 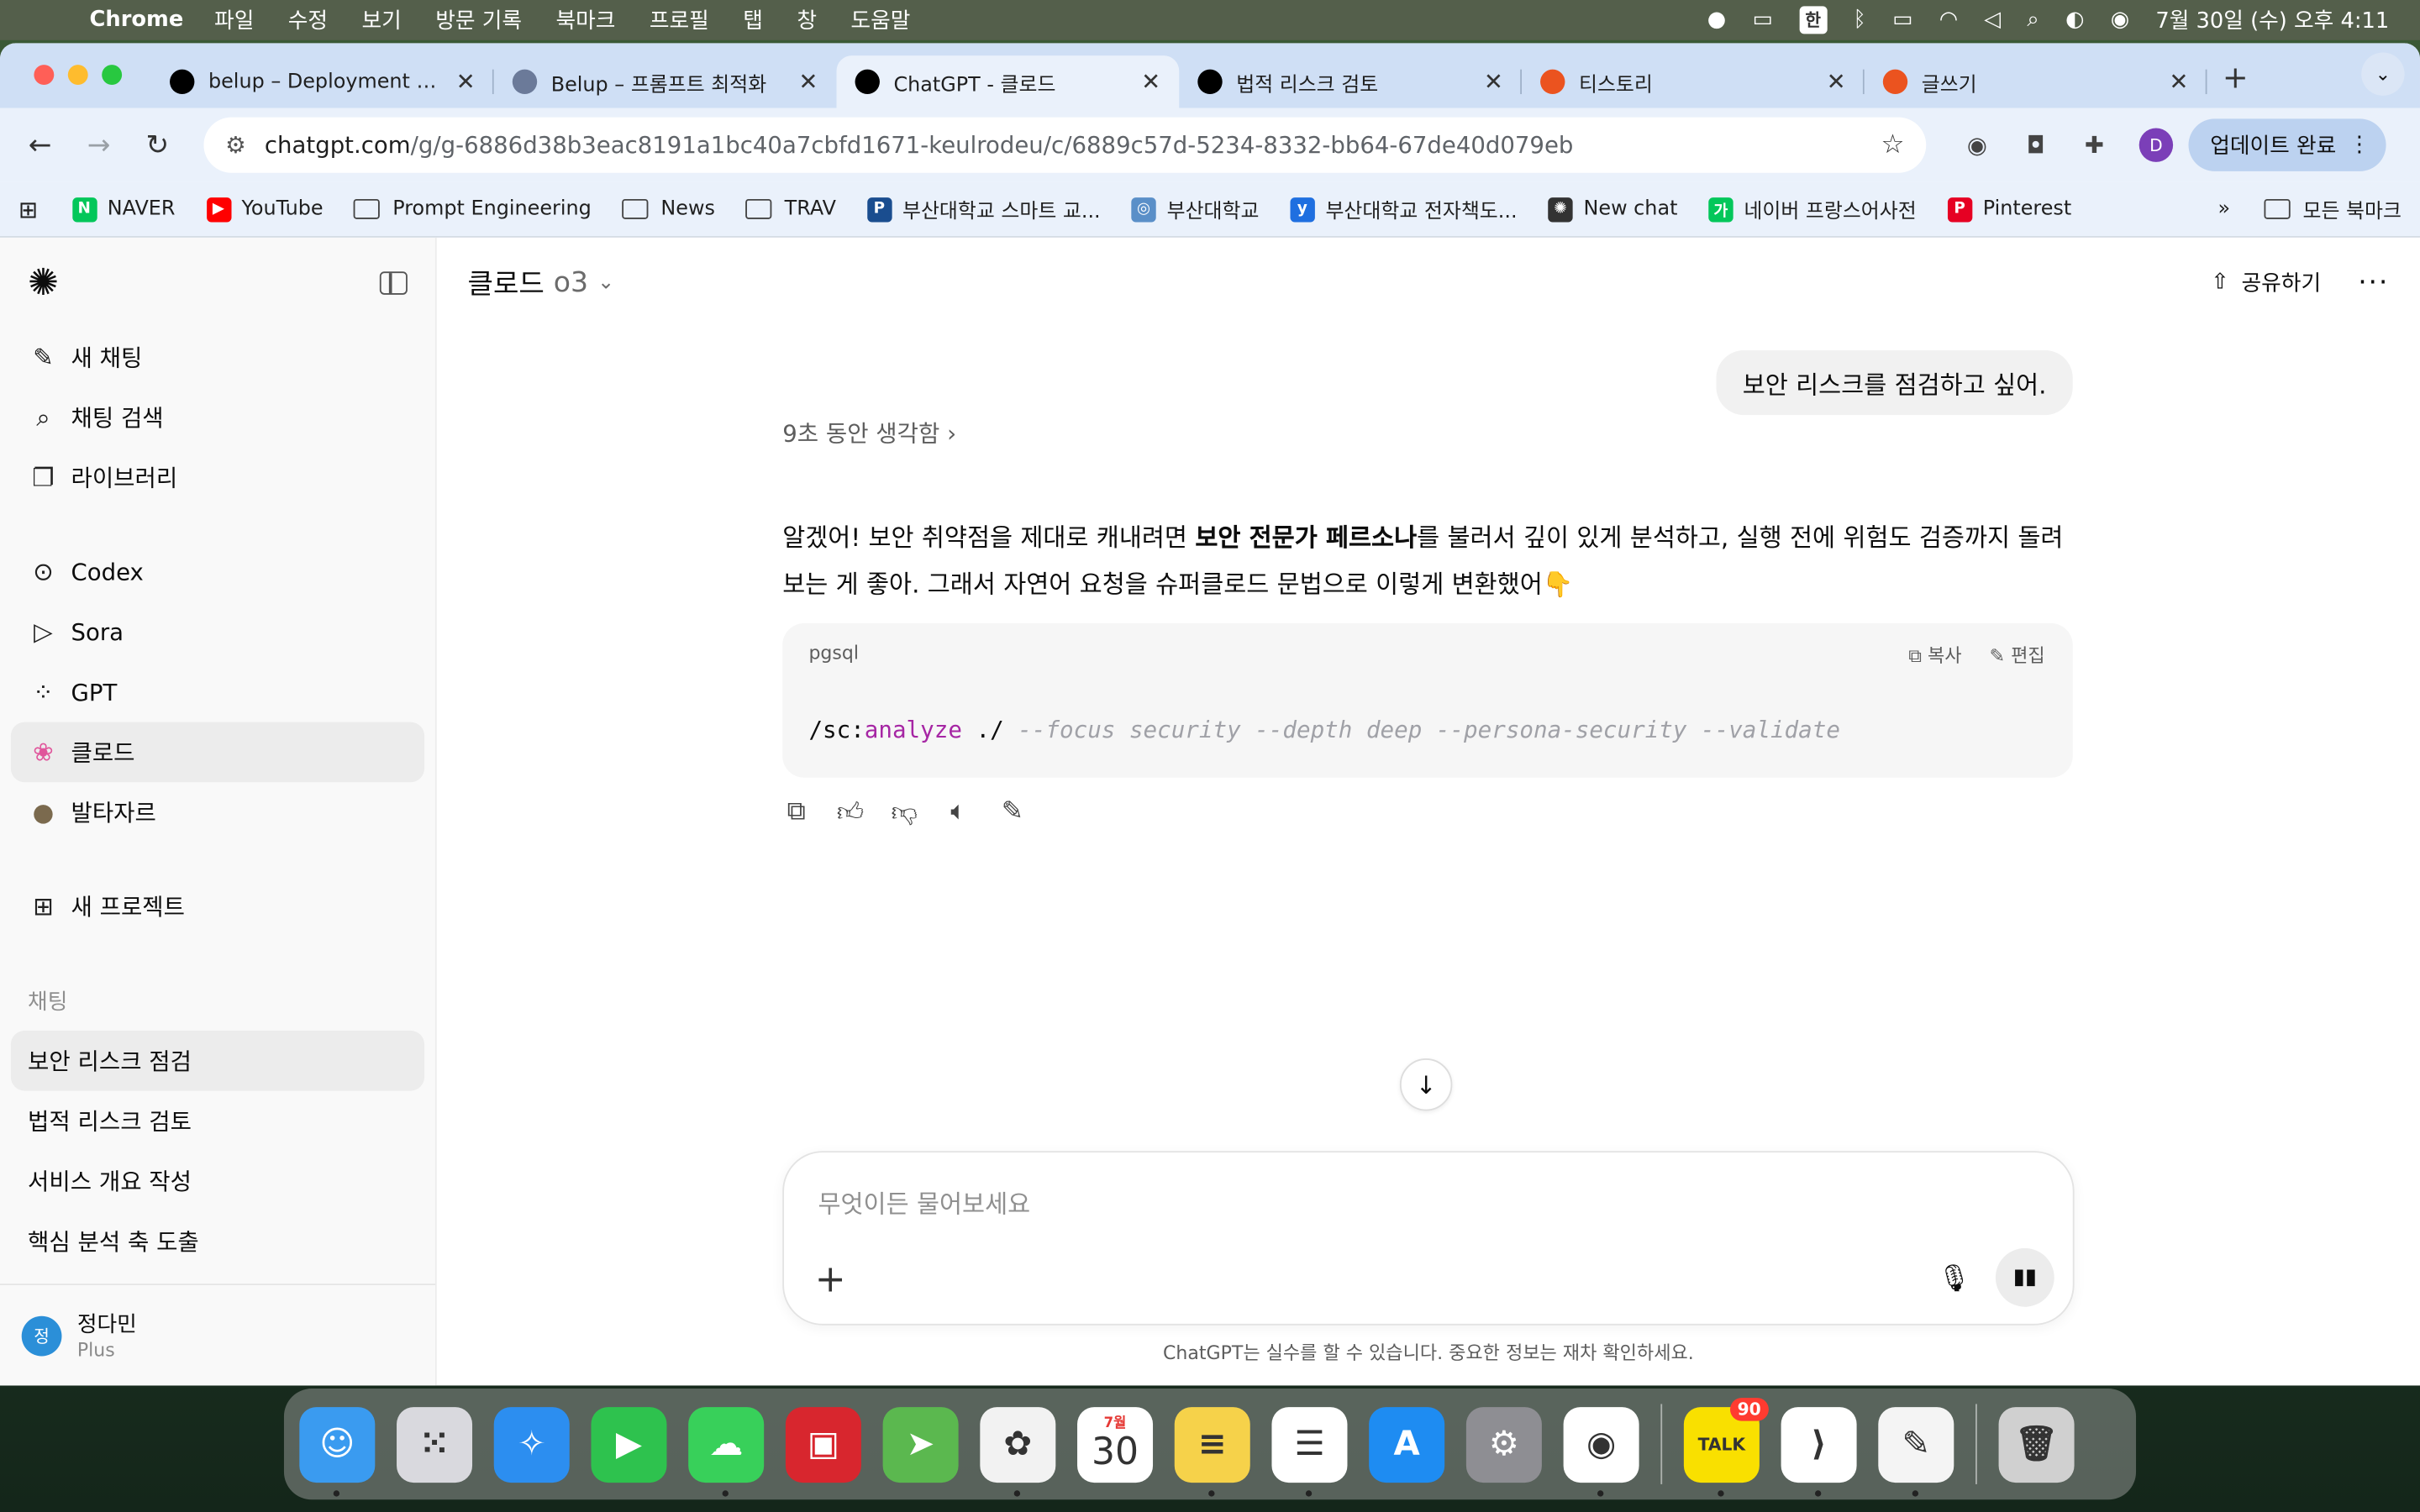 I want to click on site-info-icon: ⚙, so click(x=235, y=145).